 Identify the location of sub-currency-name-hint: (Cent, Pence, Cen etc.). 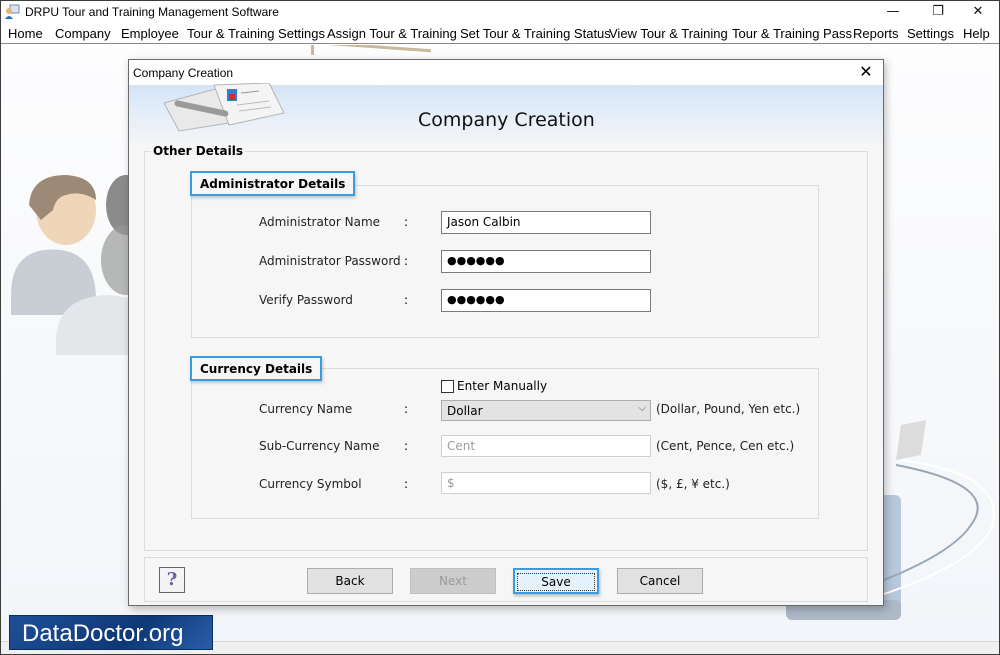
(725, 446).